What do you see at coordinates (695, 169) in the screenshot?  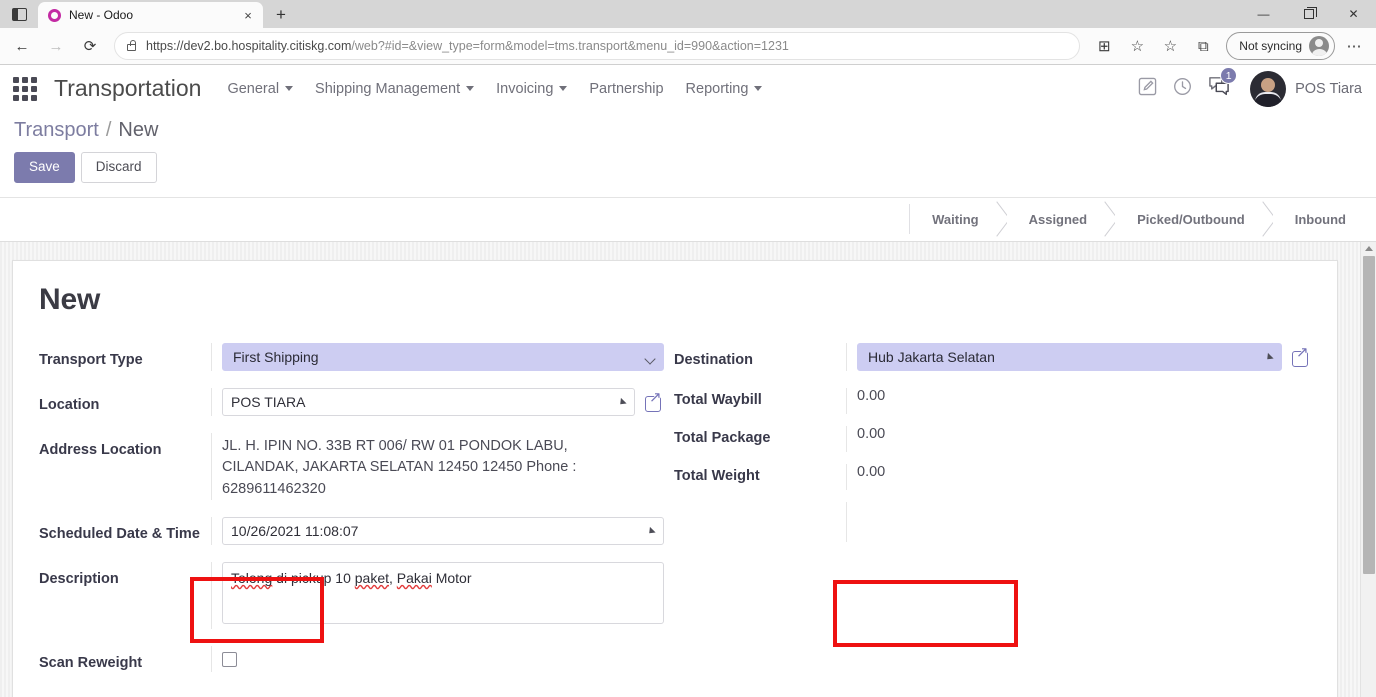 I see `control-panel-buttons: Save Discard` at bounding box center [695, 169].